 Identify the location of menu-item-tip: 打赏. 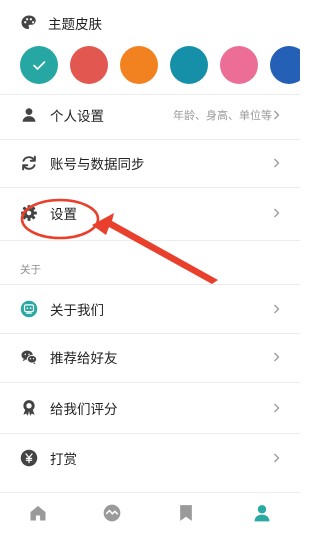
(150, 458).